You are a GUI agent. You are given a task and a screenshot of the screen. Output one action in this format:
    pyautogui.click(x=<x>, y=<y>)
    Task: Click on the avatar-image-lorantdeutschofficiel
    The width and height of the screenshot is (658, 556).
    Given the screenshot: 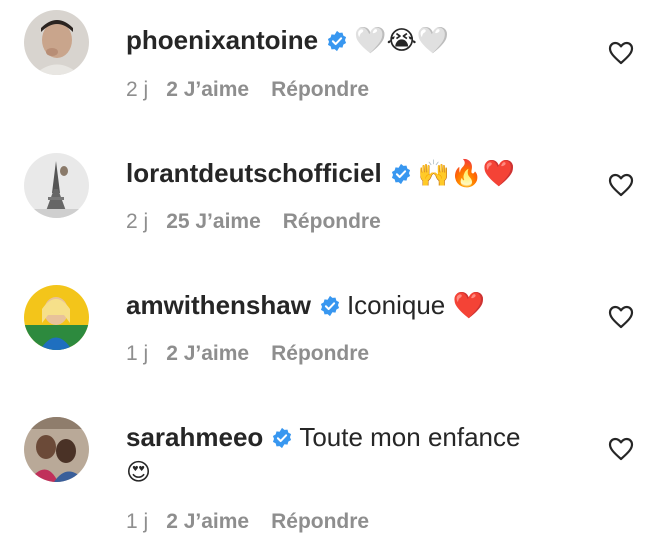 What is the action you would take?
    pyautogui.click(x=56, y=185)
    